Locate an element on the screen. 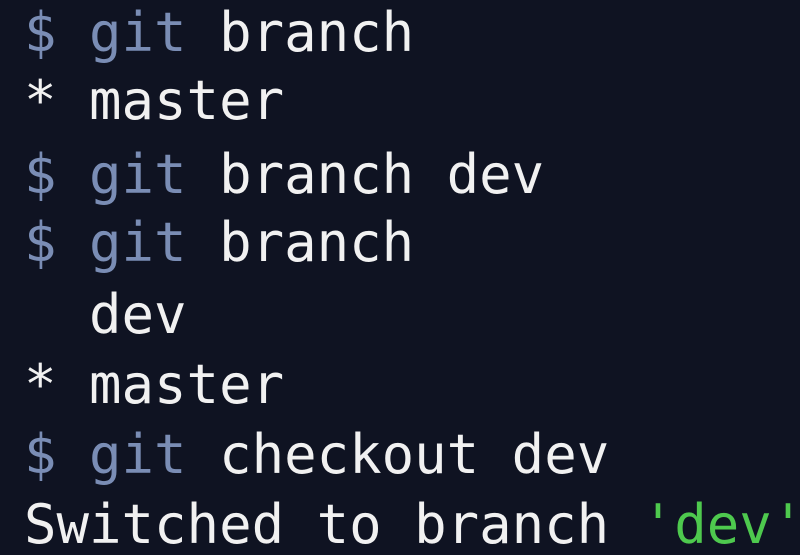 Image resolution: width=800 pixels, height=555 pixels. output-line: Switched to branch 'dev' is located at coordinates (412, 523).